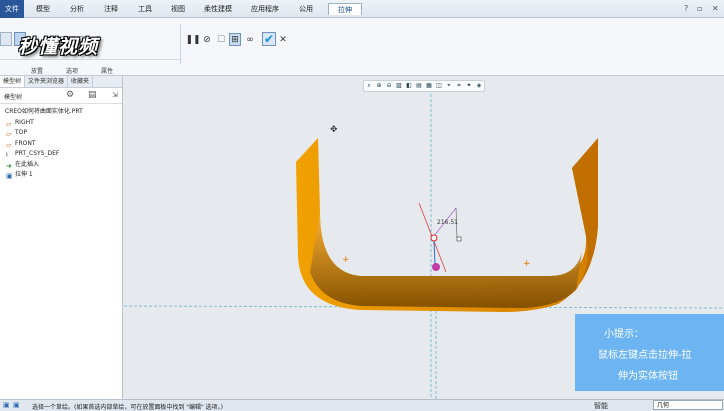 Image resolution: width=724 pixels, height=411 pixels. I want to click on cancel-icon: ✕, so click(283, 40).